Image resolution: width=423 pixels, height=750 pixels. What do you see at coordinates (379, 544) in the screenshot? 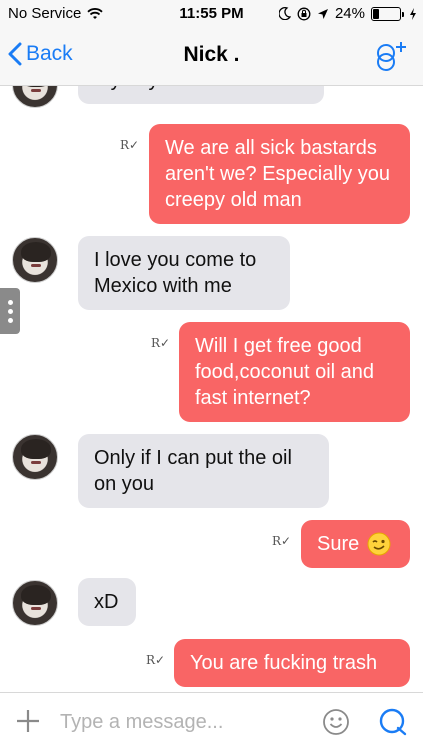
I see `winking-face-icon` at bounding box center [379, 544].